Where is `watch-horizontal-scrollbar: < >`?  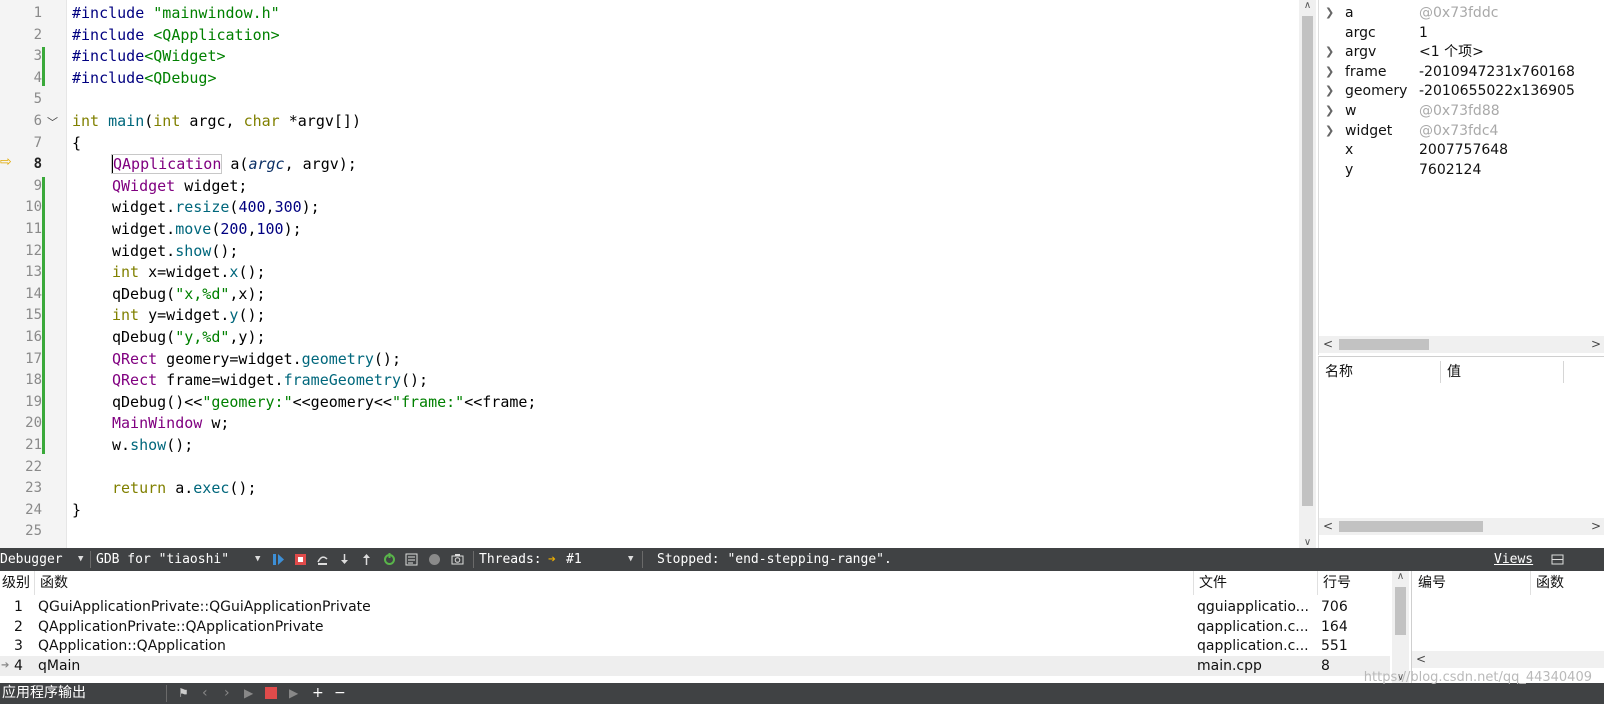
watch-horizontal-scrollbar: < > is located at coordinates (1461, 526).